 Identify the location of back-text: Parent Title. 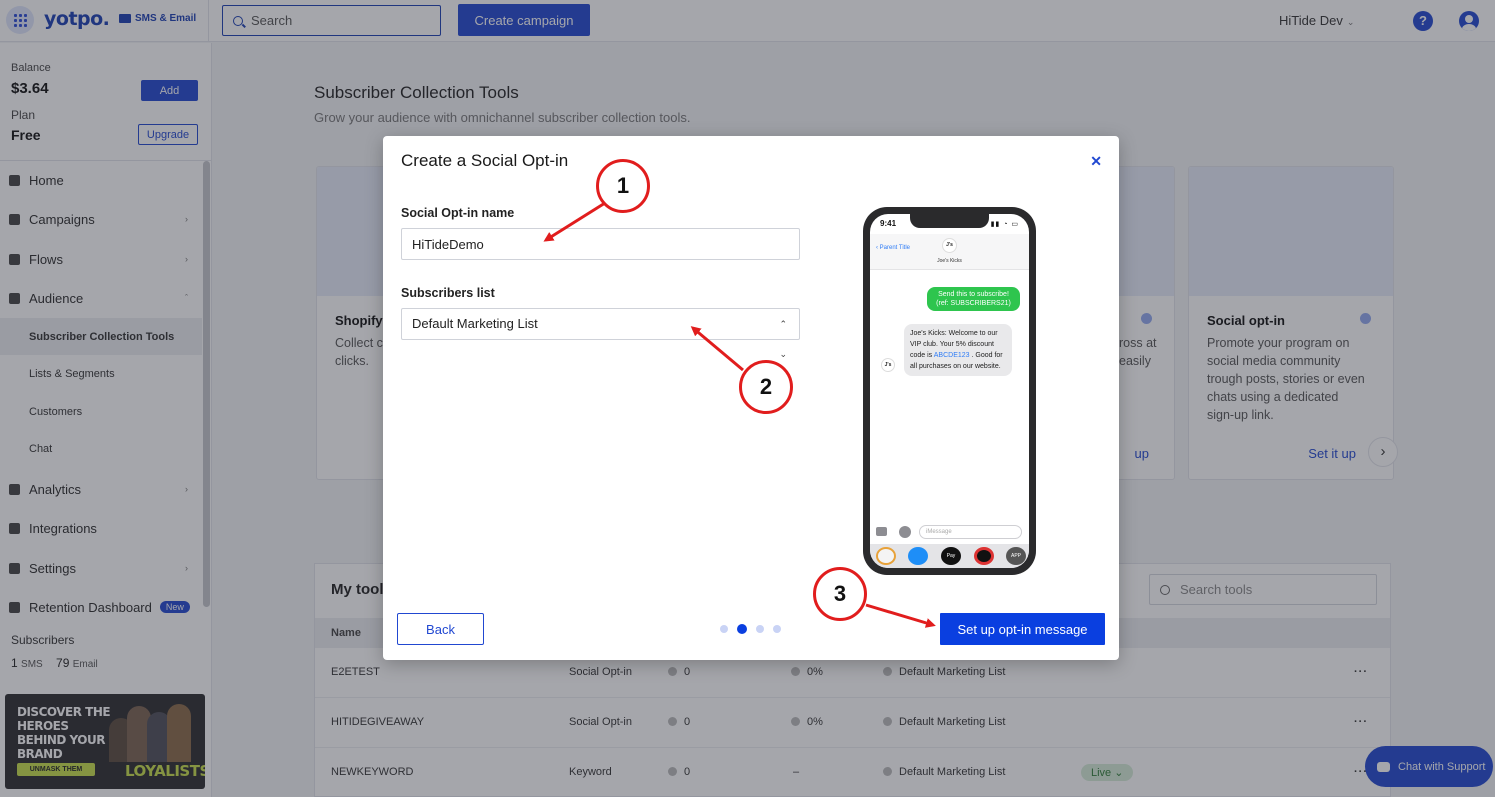
(895, 248).